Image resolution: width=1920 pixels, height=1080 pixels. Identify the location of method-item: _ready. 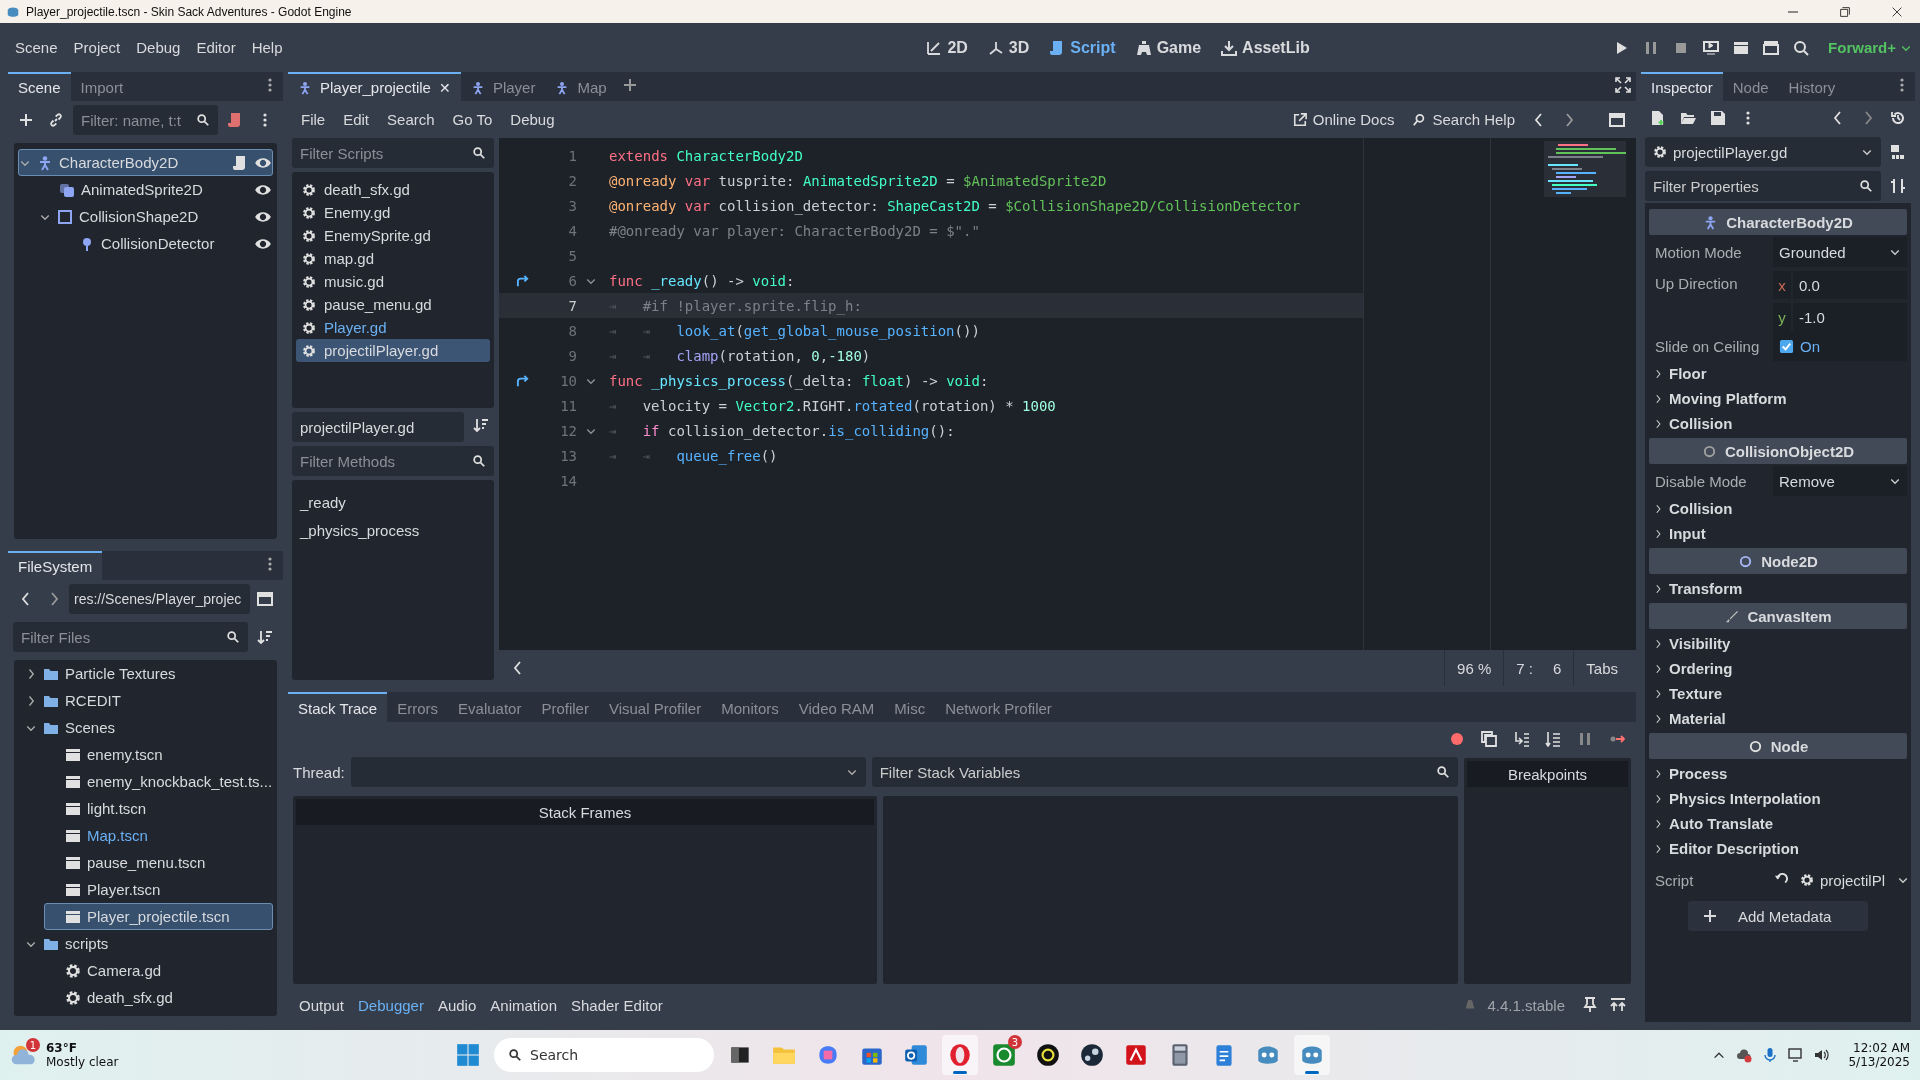
(322, 502).